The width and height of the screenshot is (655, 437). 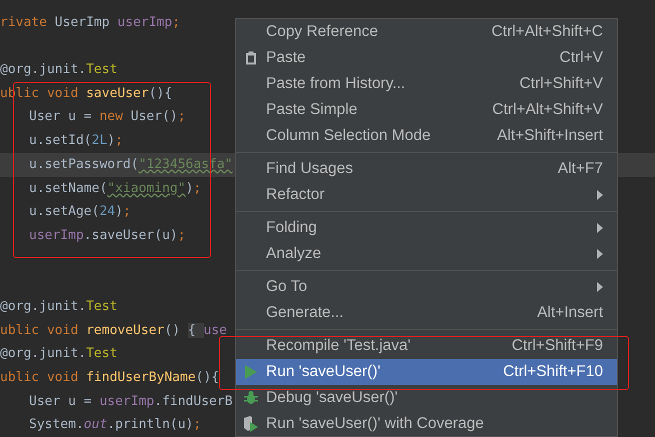 I want to click on shortcut-label: Alt+Insert, so click(x=570, y=313).